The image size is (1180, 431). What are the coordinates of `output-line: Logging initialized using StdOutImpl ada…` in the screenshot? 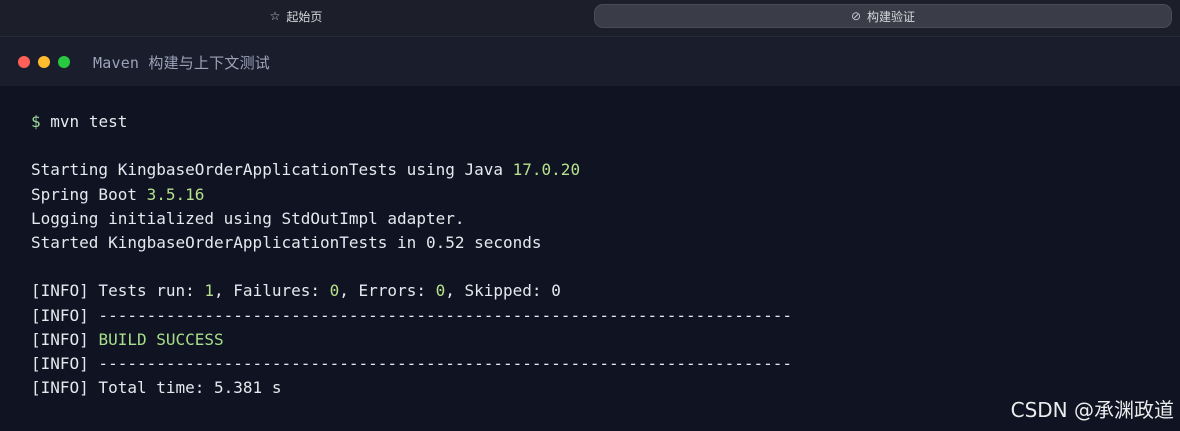 It's located at (248, 218).